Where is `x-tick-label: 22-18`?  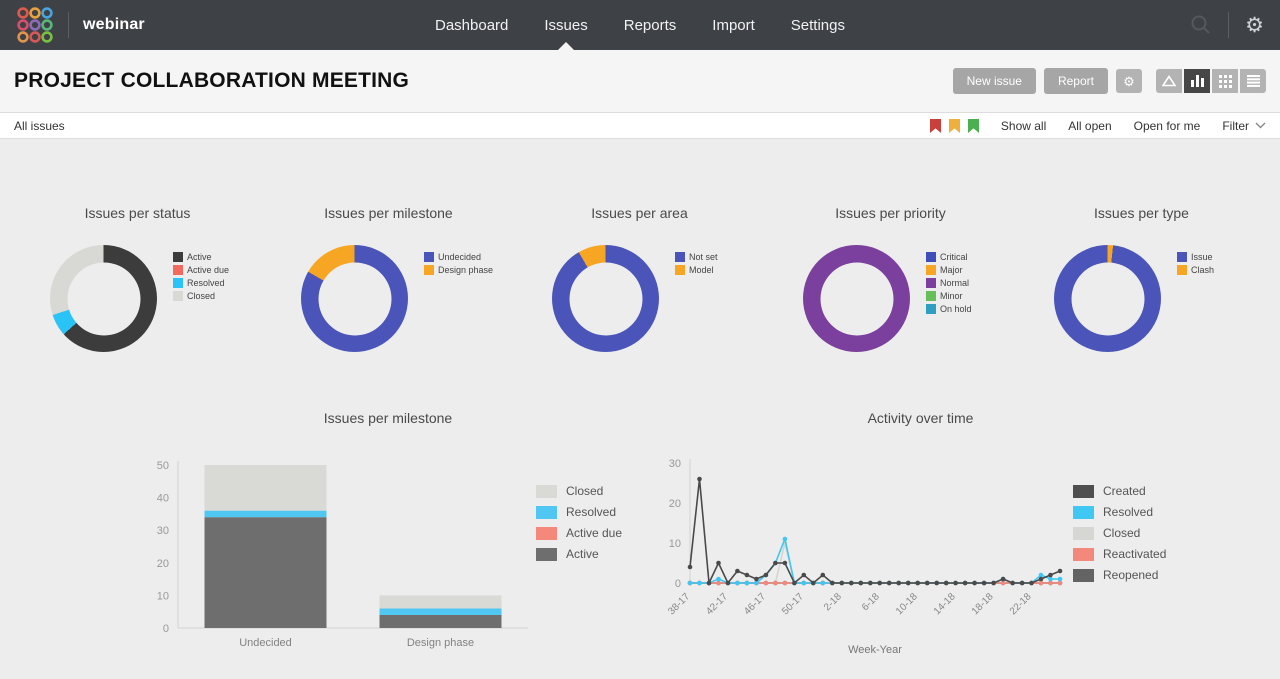 x-tick-label: 22-18 is located at coordinates (1021, 604).